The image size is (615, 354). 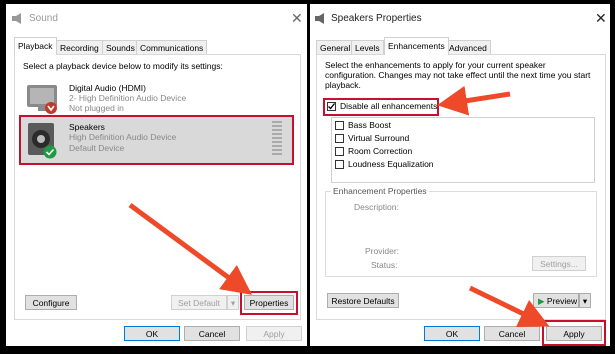 I want to click on arrow-to-apply, so click(x=509, y=306).